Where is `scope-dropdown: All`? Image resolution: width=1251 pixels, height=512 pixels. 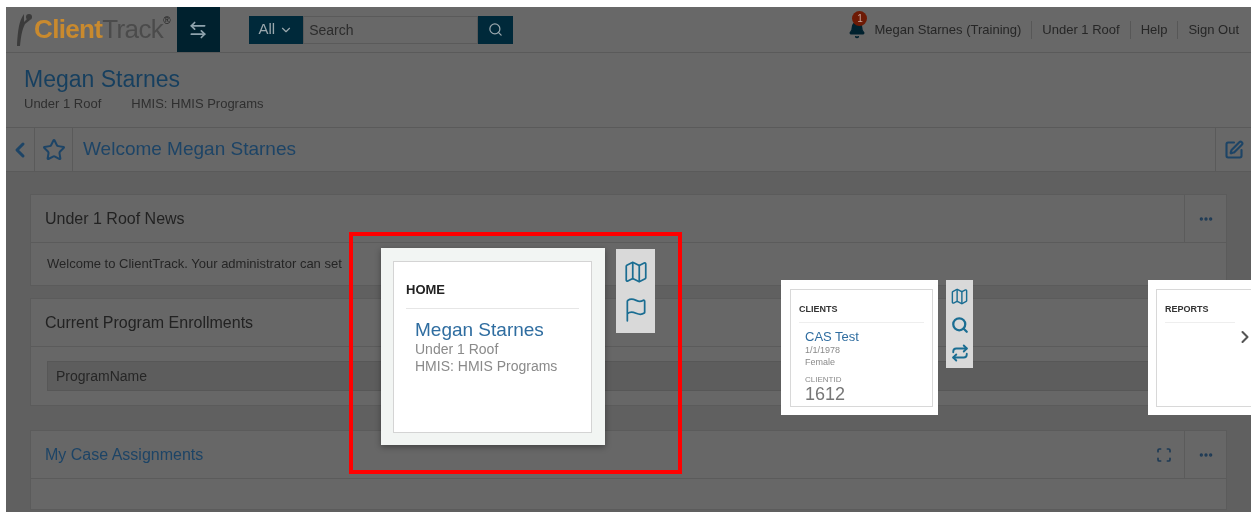 scope-dropdown: All is located at coordinates (276, 29).